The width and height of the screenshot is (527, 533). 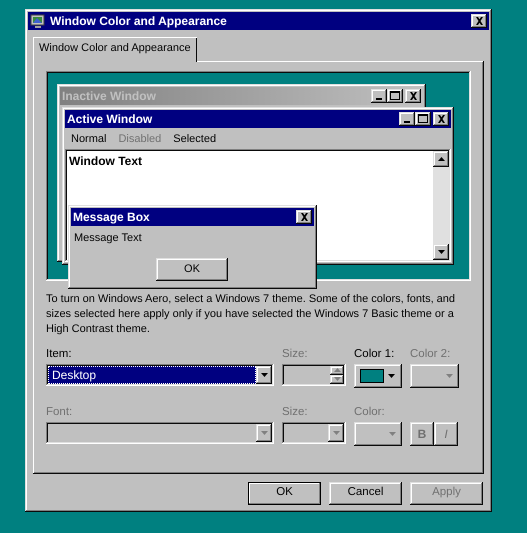 I want to click on field-label: Color 2:, so click(x=431, y=354).